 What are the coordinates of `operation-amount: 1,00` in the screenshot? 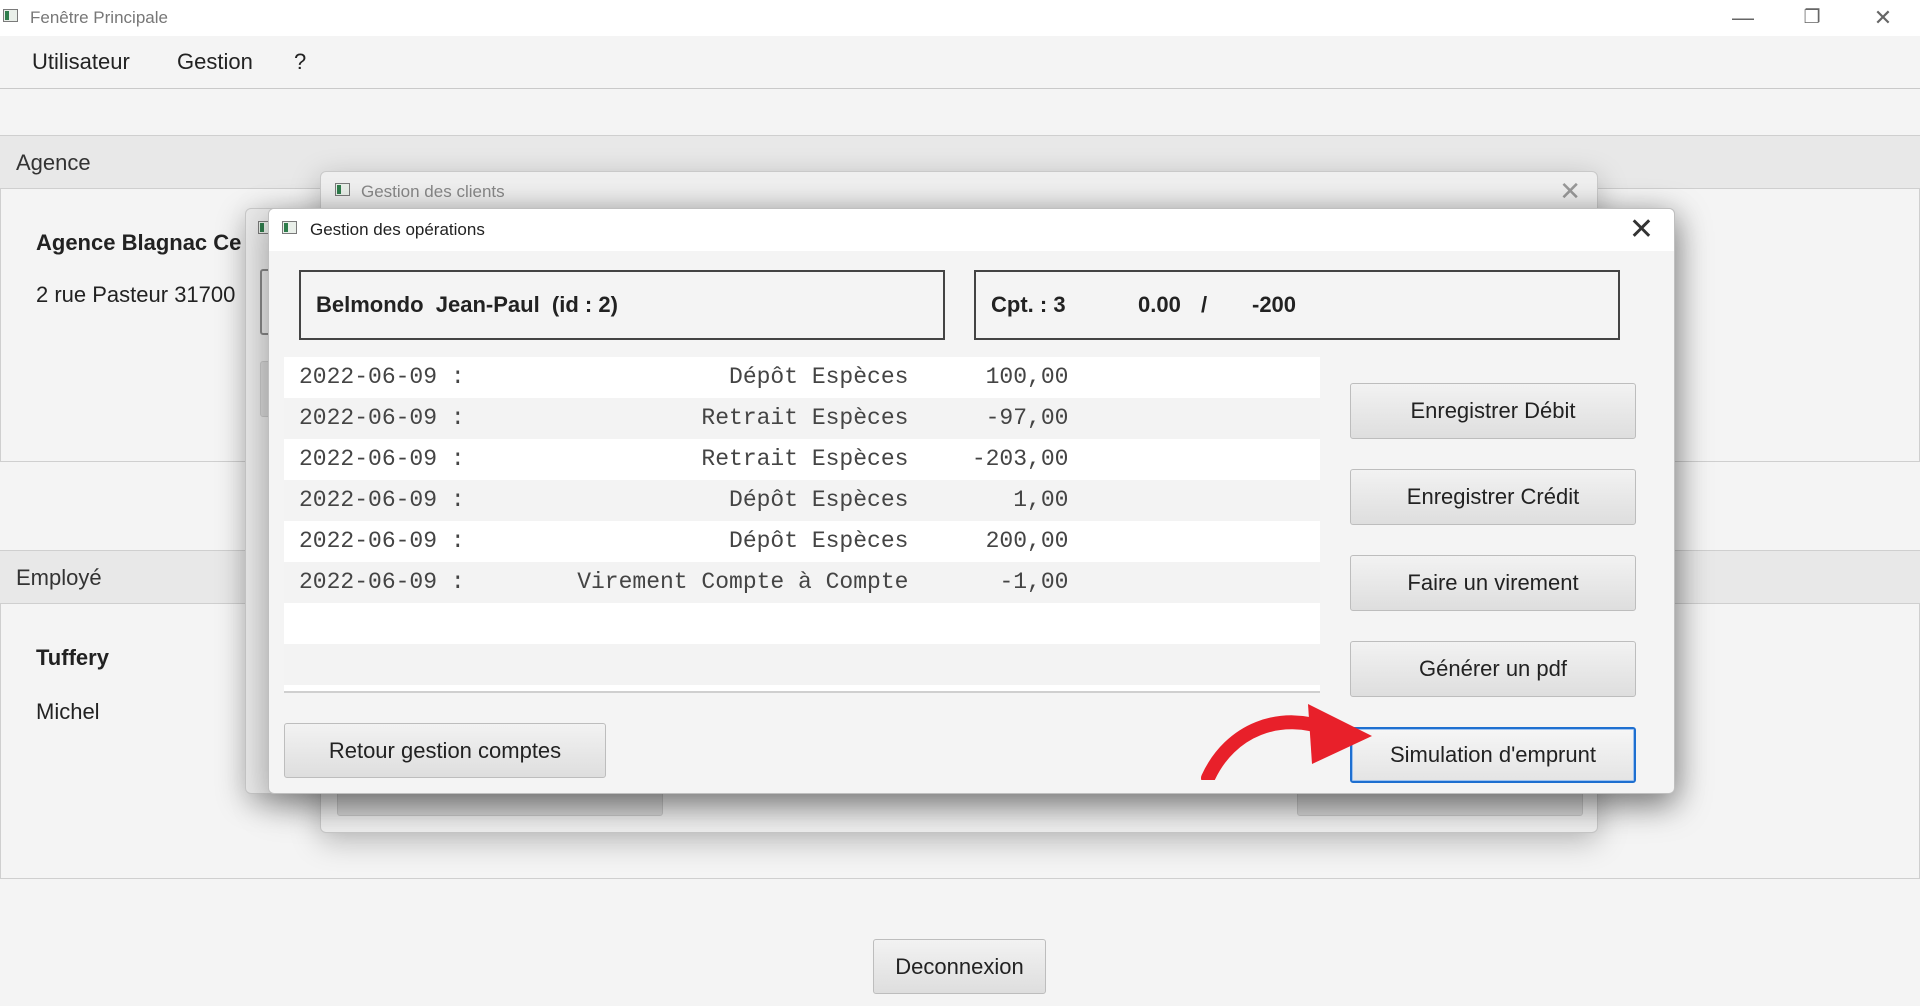 It's located at (1041, 500).